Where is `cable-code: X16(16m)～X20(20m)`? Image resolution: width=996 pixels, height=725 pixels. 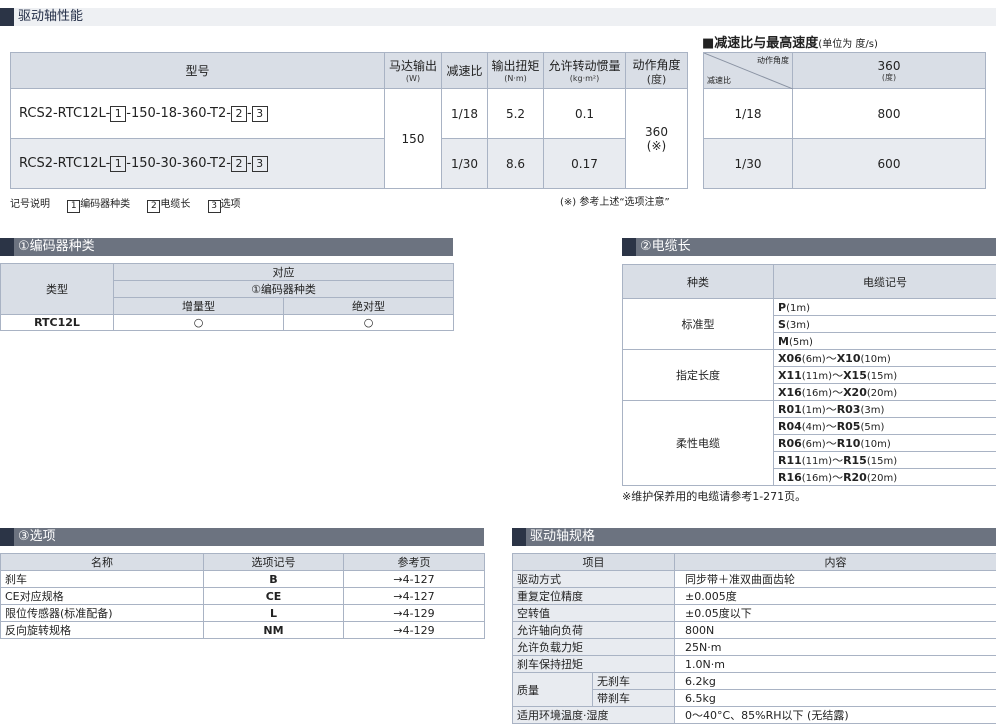 cable-code: X16(16m)～X20(20m) is located at coordinates (884, 392).